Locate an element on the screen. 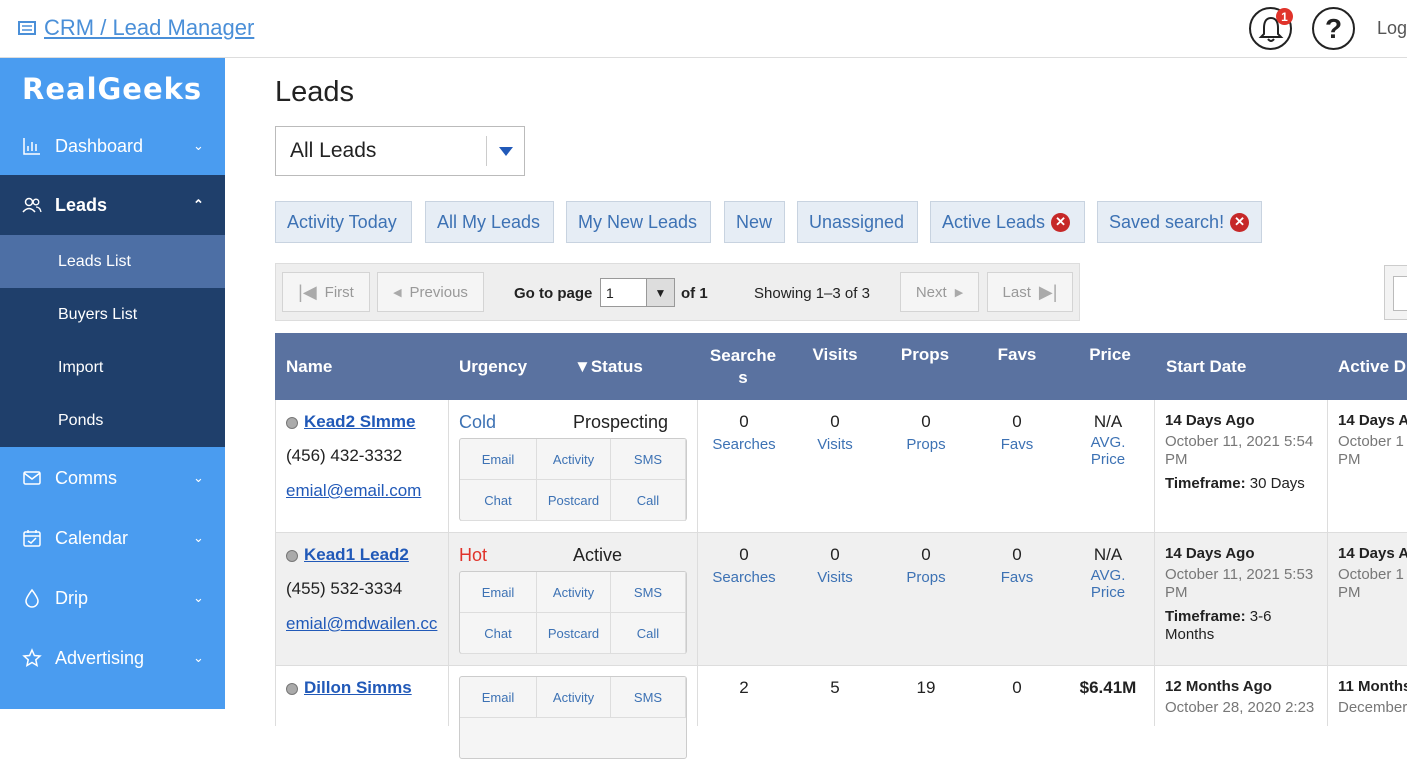 The height and width of the screenshot is (759, 1407). props-metric: 19 is located at coordinates (926, 688).